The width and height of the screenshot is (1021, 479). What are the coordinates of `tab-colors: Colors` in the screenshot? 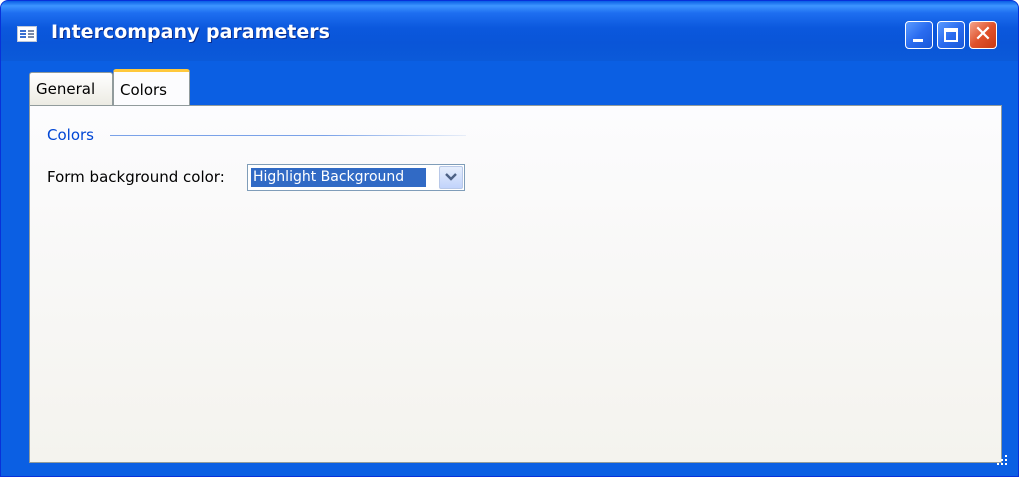 It's located at (151, 87).